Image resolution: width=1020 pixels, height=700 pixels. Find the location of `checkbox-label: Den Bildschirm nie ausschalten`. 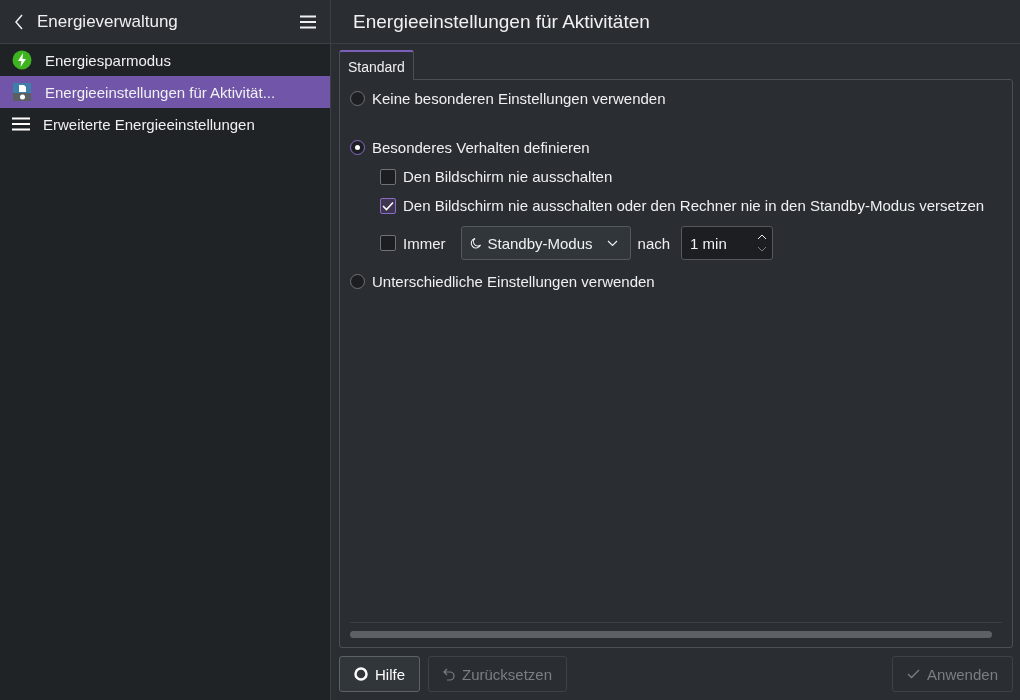

checkbox-label: Den Bildschirm nie ausschalten is located at coordinates (508, 176).